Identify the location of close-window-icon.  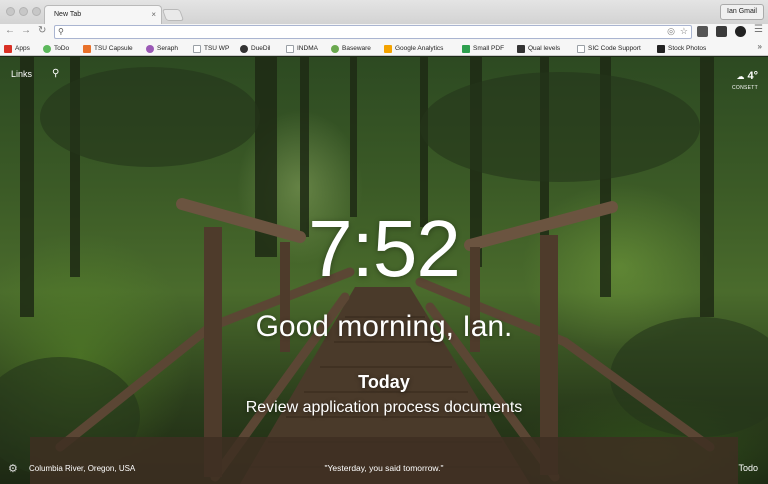
(10, 11).